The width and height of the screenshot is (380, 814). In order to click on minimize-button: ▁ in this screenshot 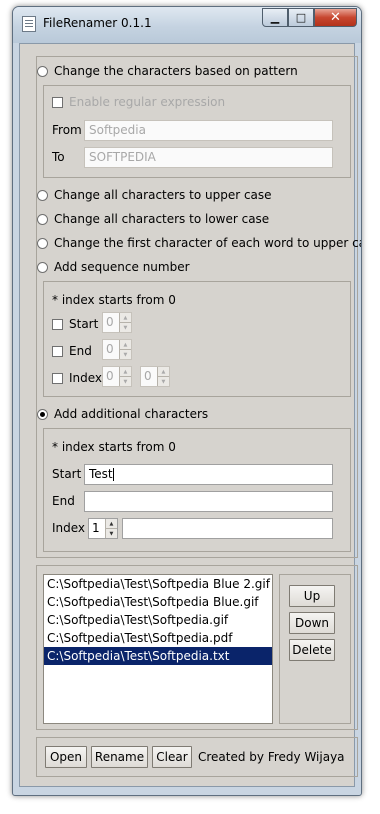, I will do `click(275, 17)`.